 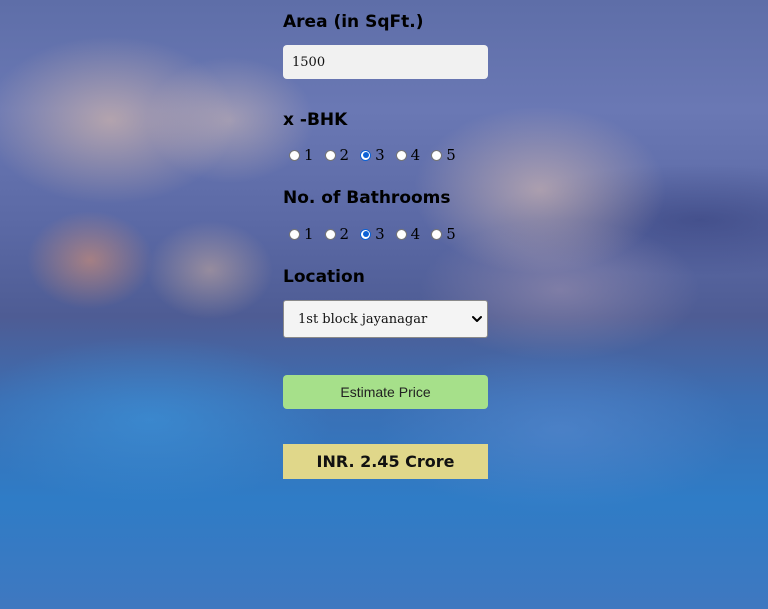 What do you see at coordinates (324, 277) in the screenshot?
I see `location-label: Location` at bounding box center [324, 277].